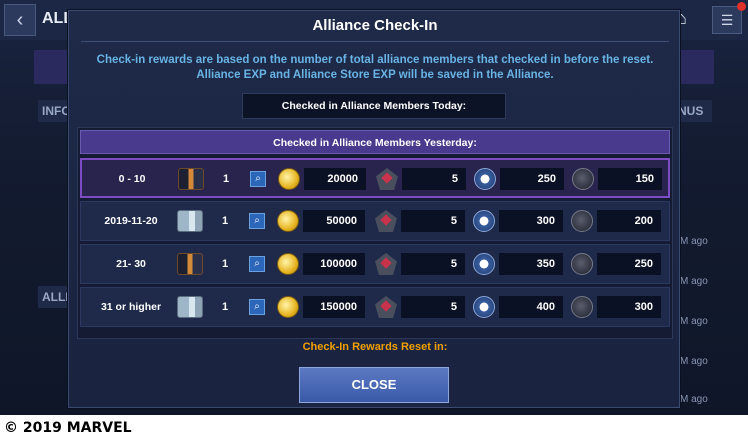 This screenshot has height=439, width=748. I want to click on alliance-exp-amount: 250, so click(532, 179).